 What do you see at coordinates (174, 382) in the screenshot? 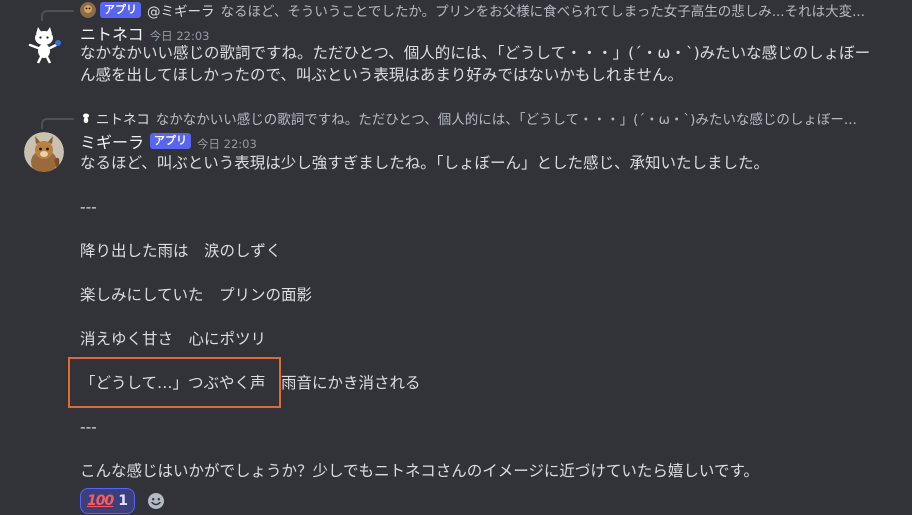
I see `annotation-highlight-box` at bounding box center [174, 382].